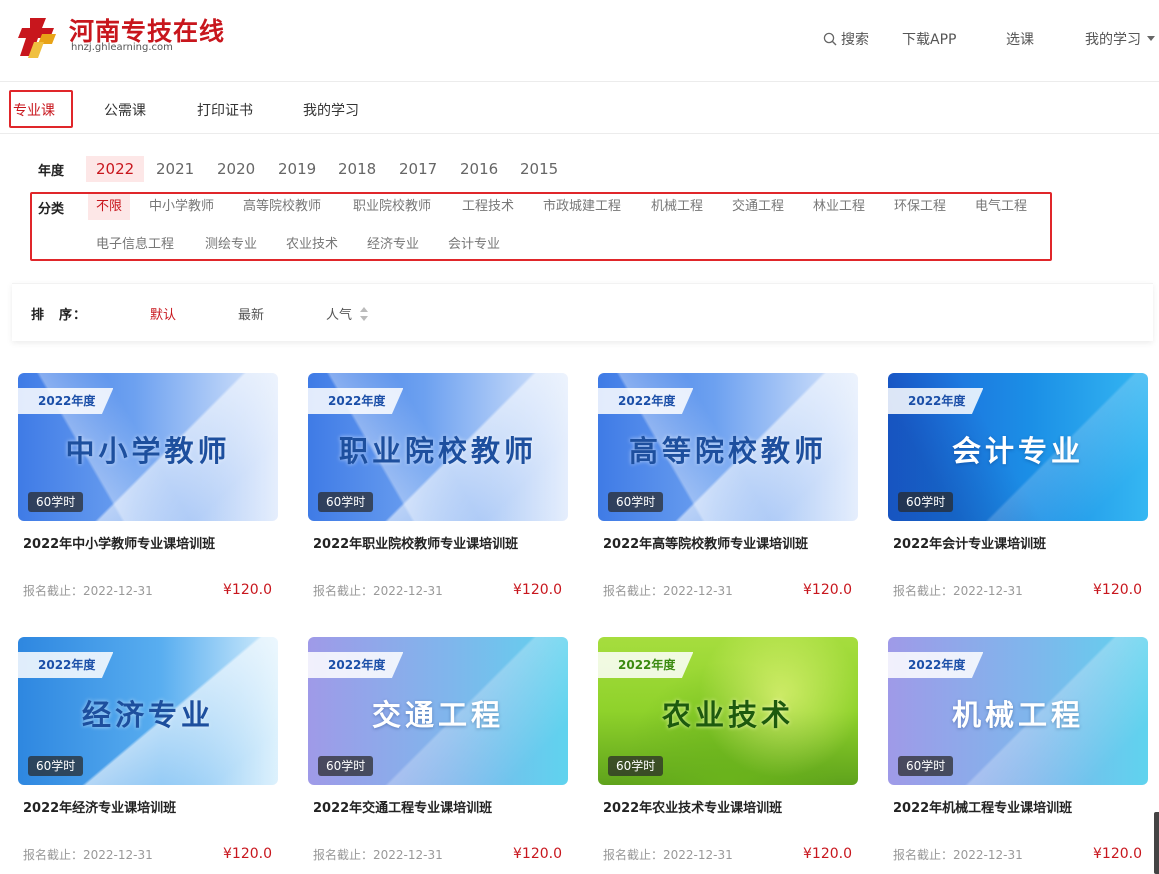 The image size is (1159, 874). Describe the element at coordinates (437, 451) in the screenshot. I see `thumbnail-title: 职业院校教师` at that location.